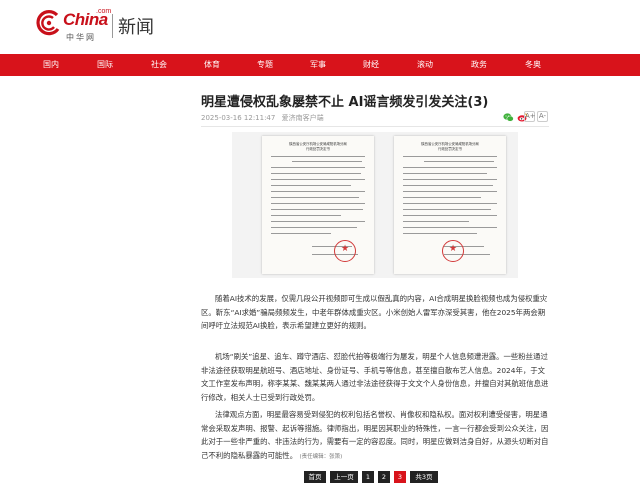 This screenshot has height=485, width=640. What do you see at coordinates (303, 118) in the screenshot?
I see `article-source: 爱济南客户端` at bounding box center [303, 118].